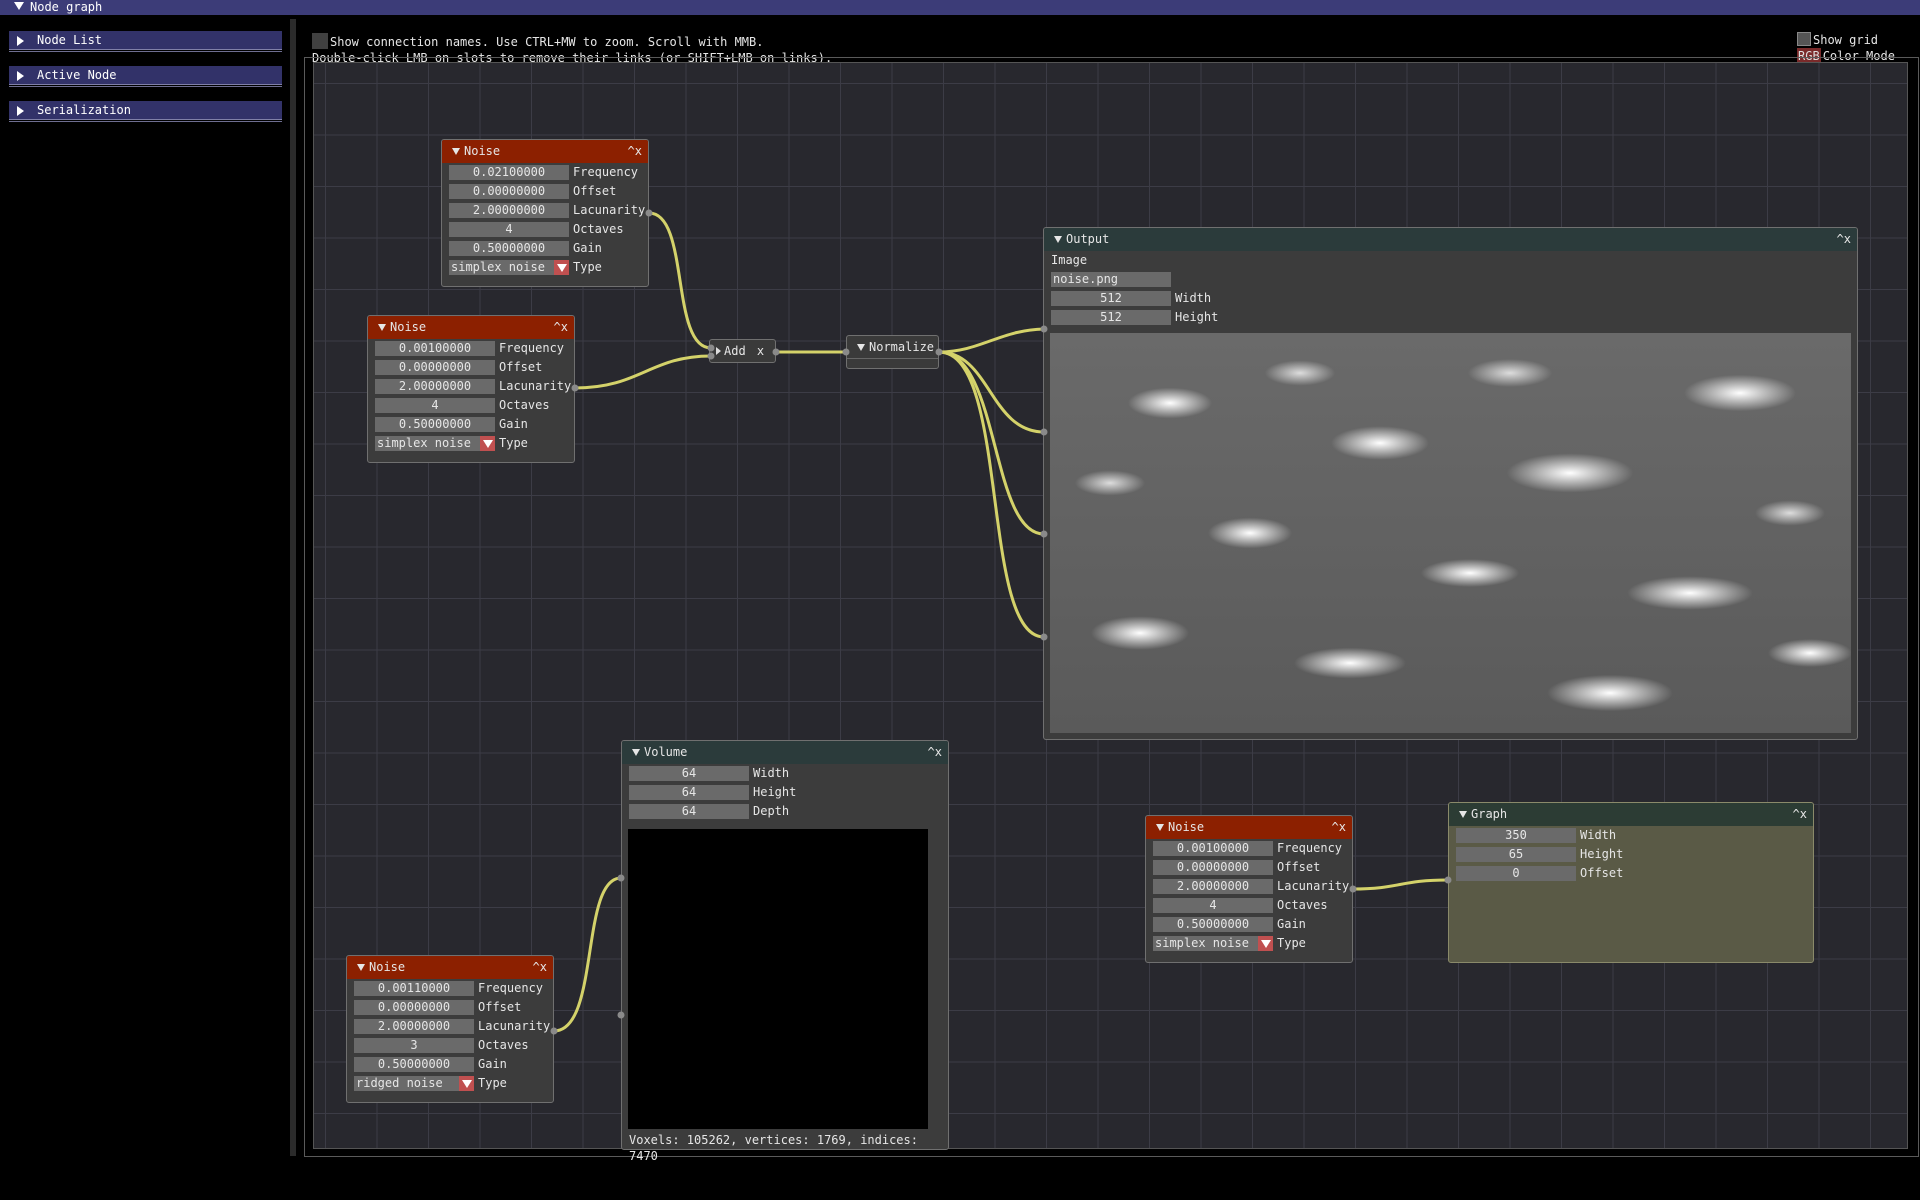 Image resolution: width=1920 pixels, height=1200 pixels. I want to click on width-field: 350, so click(1516, 835).